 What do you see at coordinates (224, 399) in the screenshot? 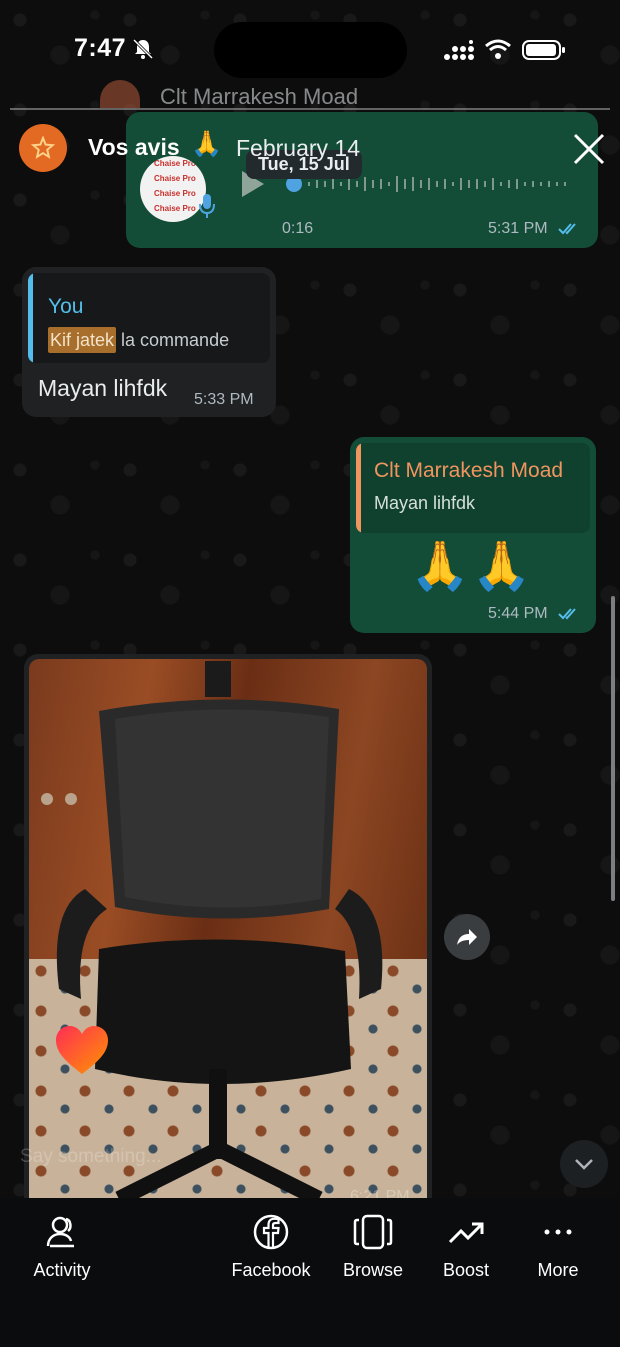
I see `message-time: 5:33 PM` at bounding box center [224, 399].